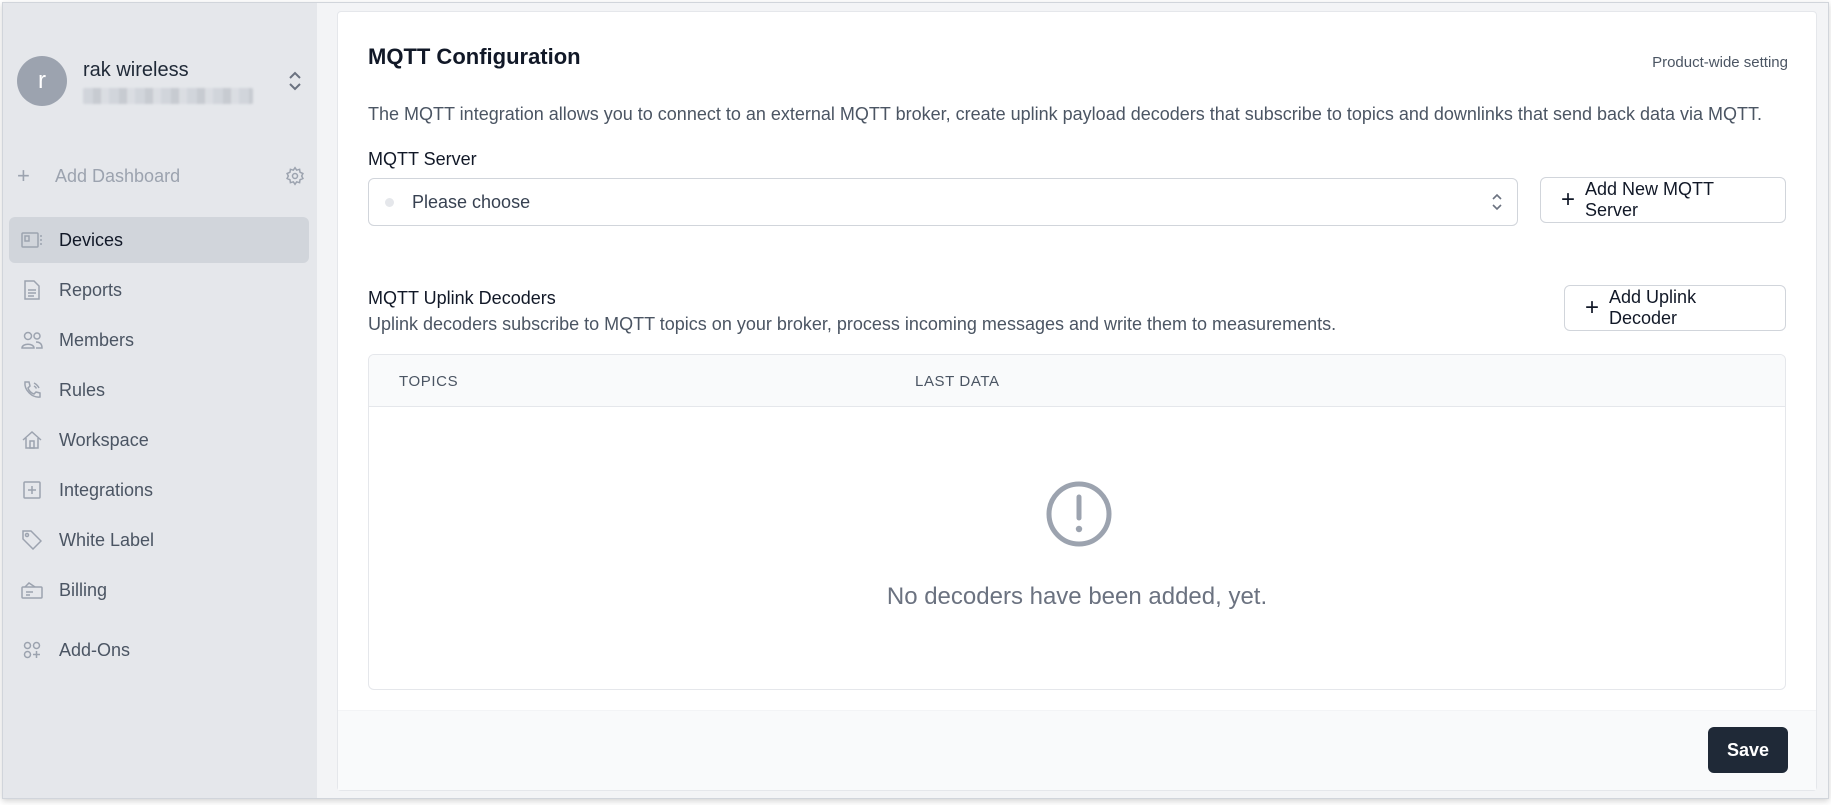 Image resolution: width=1831 pixels, height=805 pixels. What do you see at coordinates (32, 590) in the screenshot?
I see `billing-icon` at bounding box center [32, 590].